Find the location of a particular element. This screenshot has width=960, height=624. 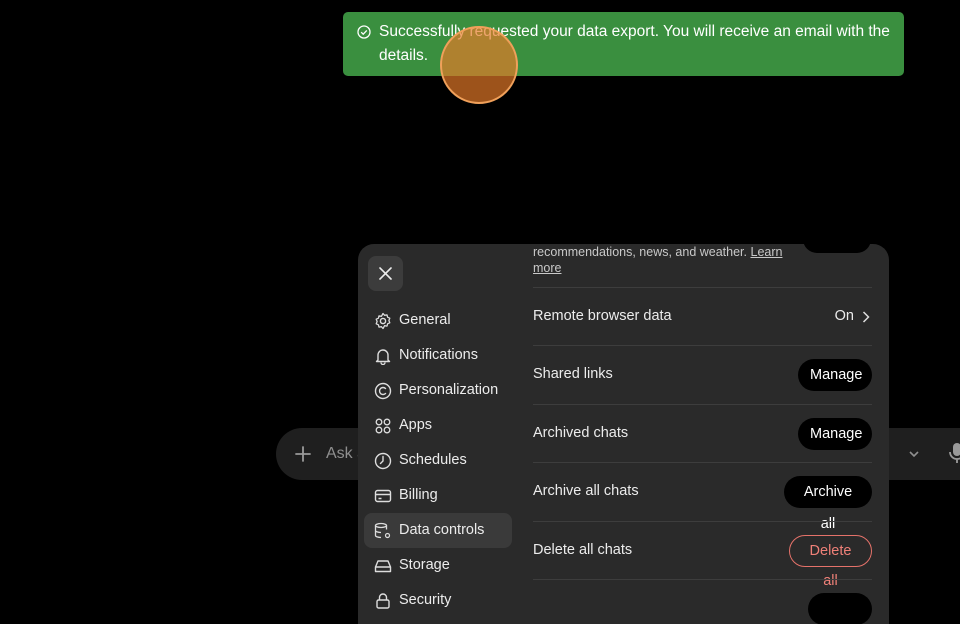

manage-archived-chats-button: Manage is located at coordinates (835, 434).